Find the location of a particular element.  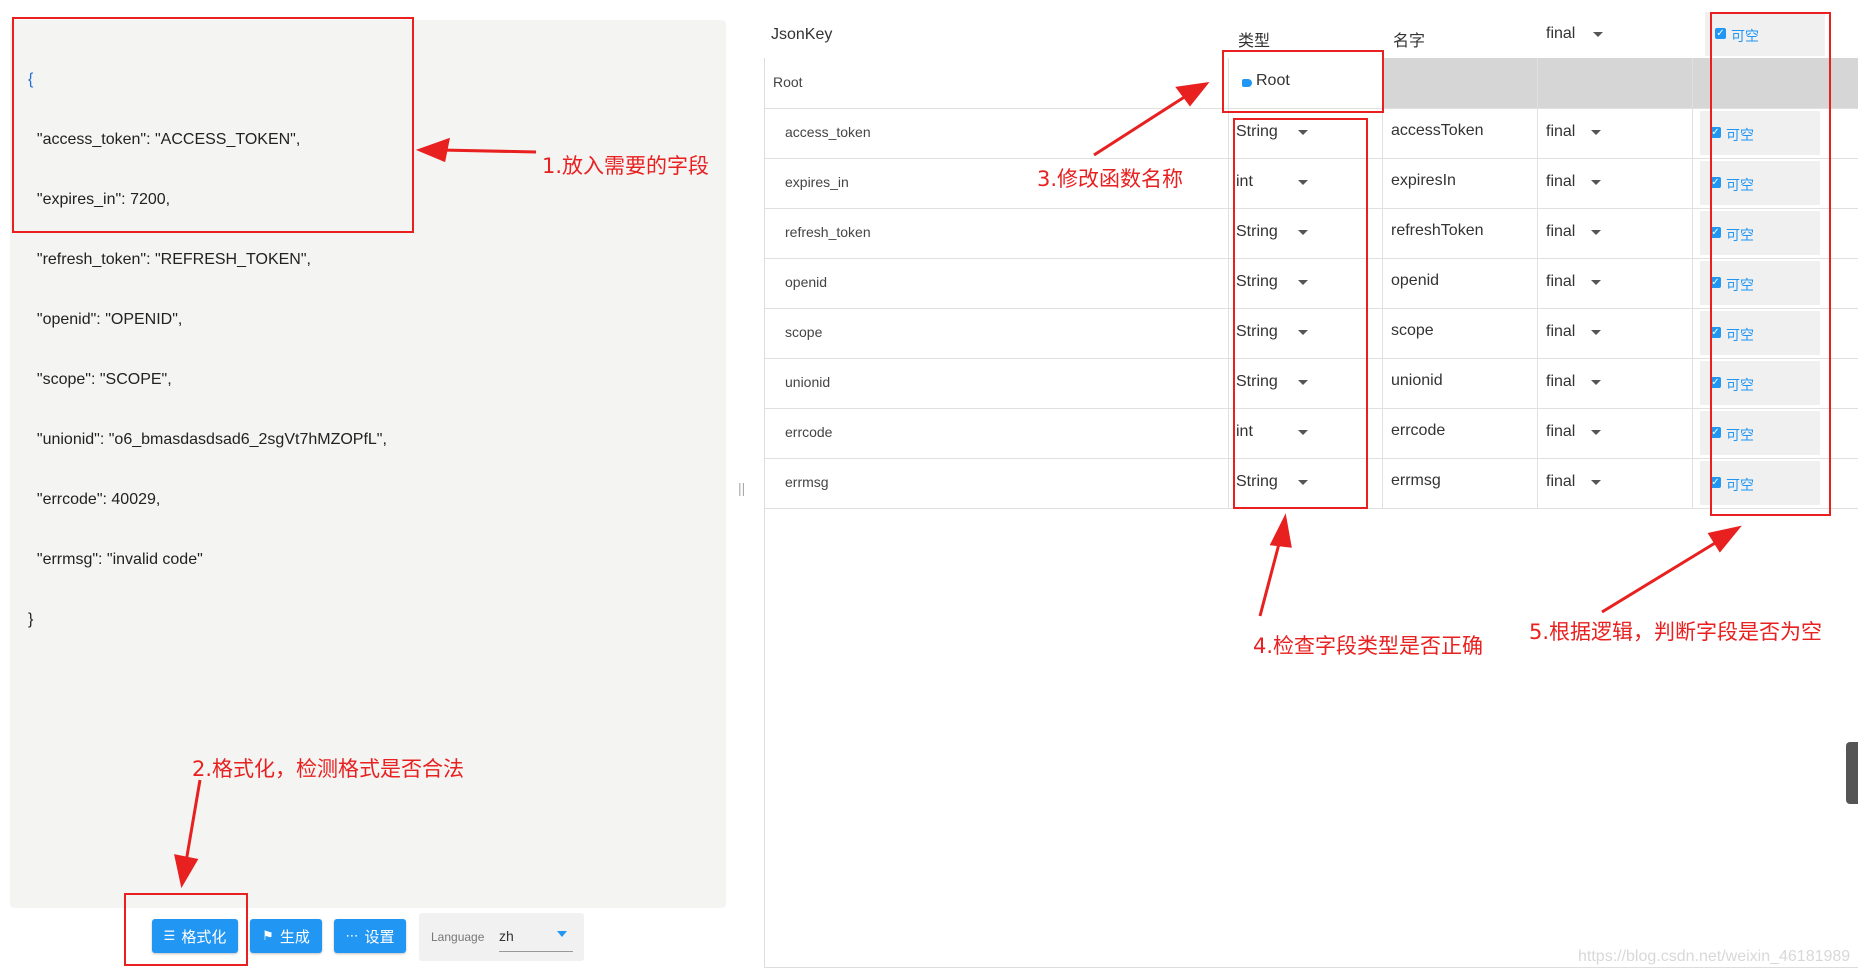

arrowhead-step5 is located at coordinates (1724, 539).